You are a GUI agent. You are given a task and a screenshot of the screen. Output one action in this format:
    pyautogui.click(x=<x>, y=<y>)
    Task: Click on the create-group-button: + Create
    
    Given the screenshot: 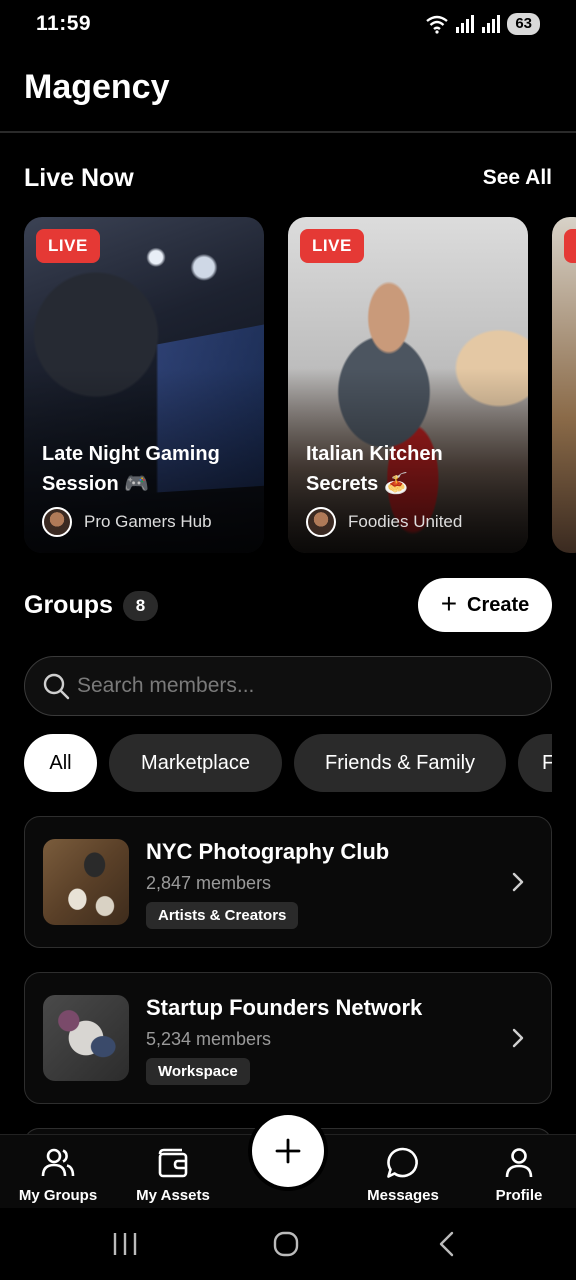 What is the action you would take?
    pyautogui.click(x=485, y=605)
    